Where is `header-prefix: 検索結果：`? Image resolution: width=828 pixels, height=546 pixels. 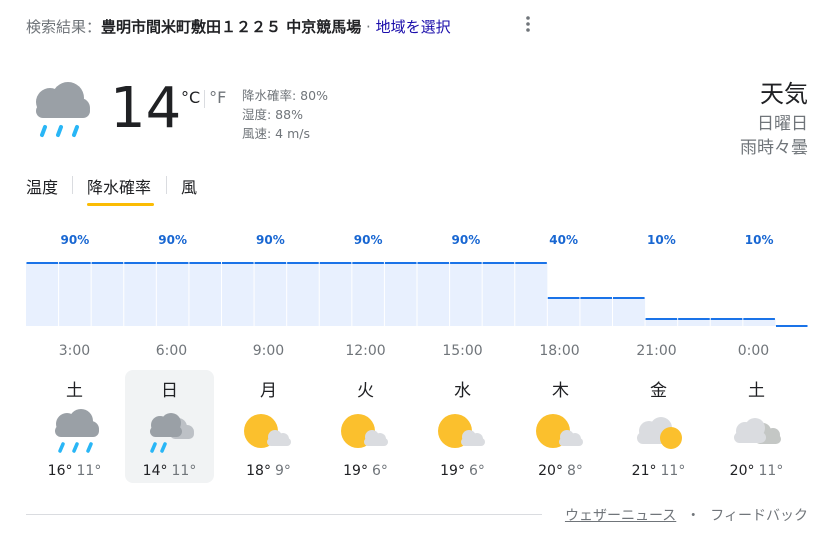 header-prefix: 検索結果： is located at coordinates (64, 27).